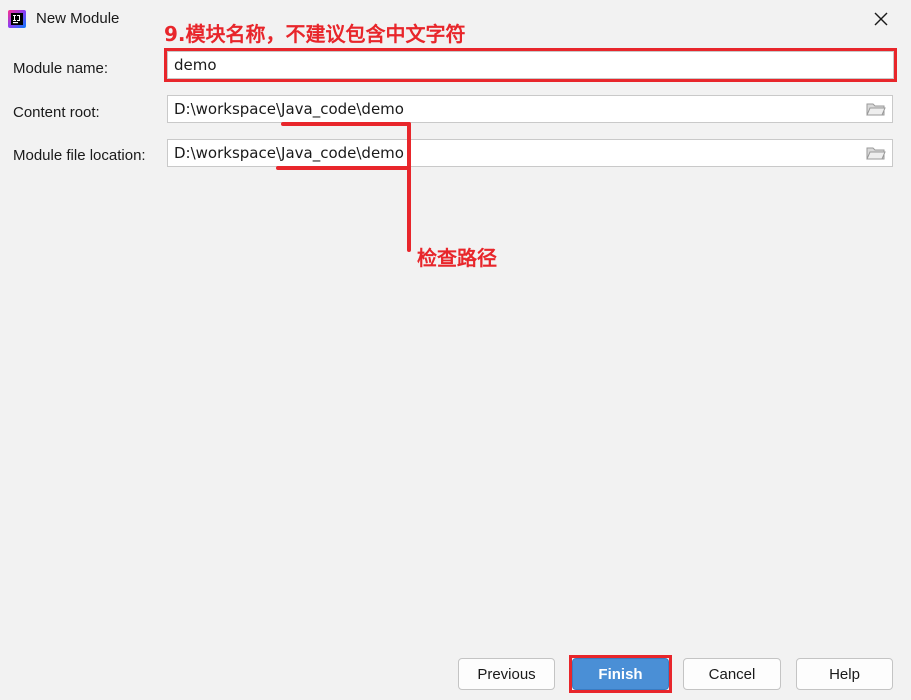  Describe the element at coordinates (732, 674) in the screenshot. I see `cancel-button: Cancel` at that location.